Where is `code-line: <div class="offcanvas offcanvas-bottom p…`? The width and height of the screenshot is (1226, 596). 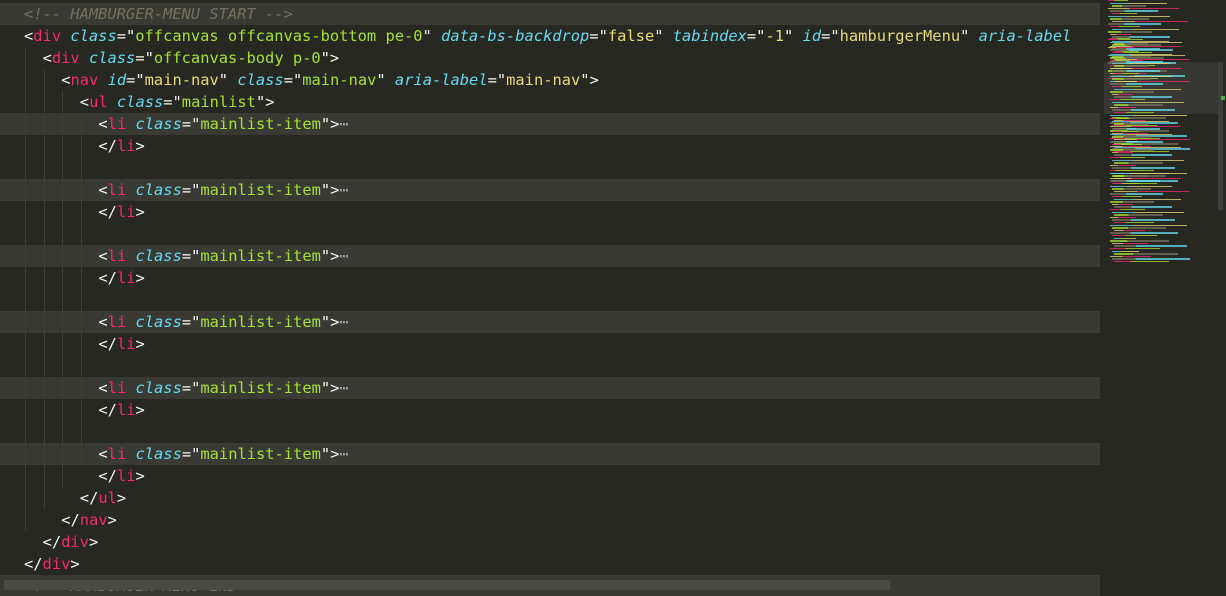
code-line: <div class="offcanvas offcanvas-bottom p… is located at coordinates (550, 36).